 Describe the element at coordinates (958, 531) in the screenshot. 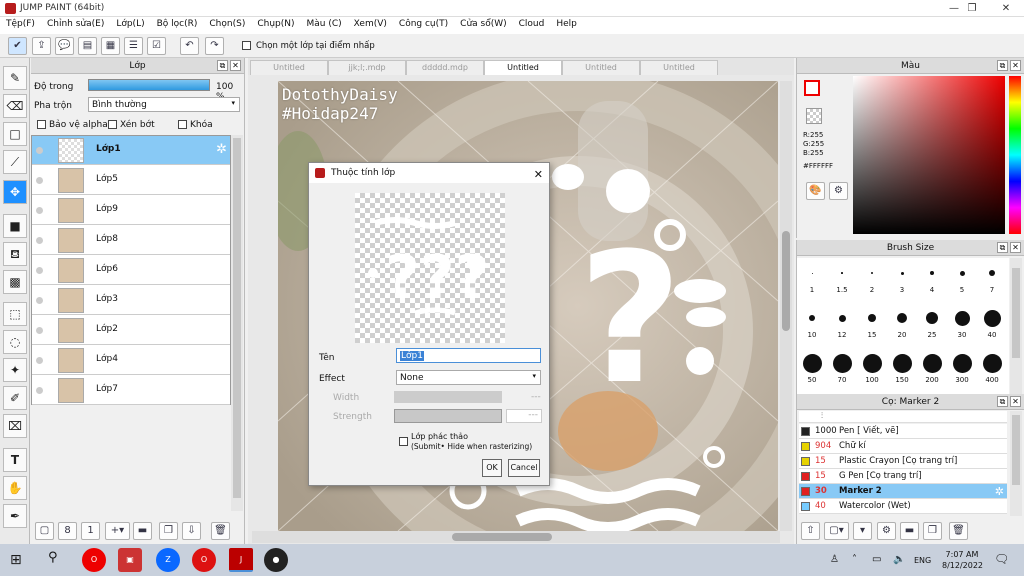

I see `brush-trash-icon: 🗑` at that location.